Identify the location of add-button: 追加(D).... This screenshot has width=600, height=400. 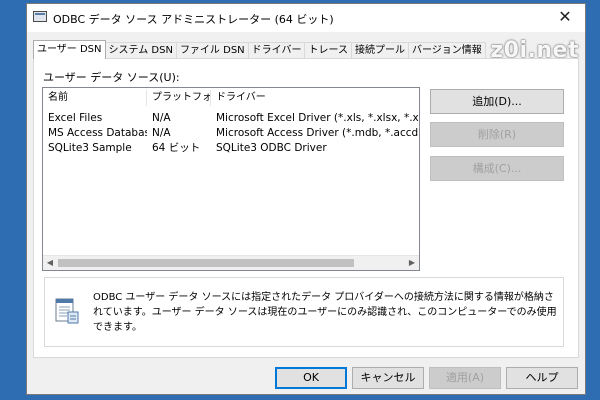
(497, 101).